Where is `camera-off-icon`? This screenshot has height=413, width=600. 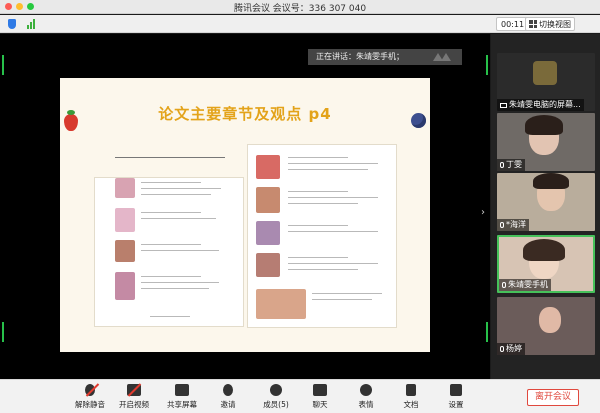
camera-off-icon is located at coordinates (134, 390).